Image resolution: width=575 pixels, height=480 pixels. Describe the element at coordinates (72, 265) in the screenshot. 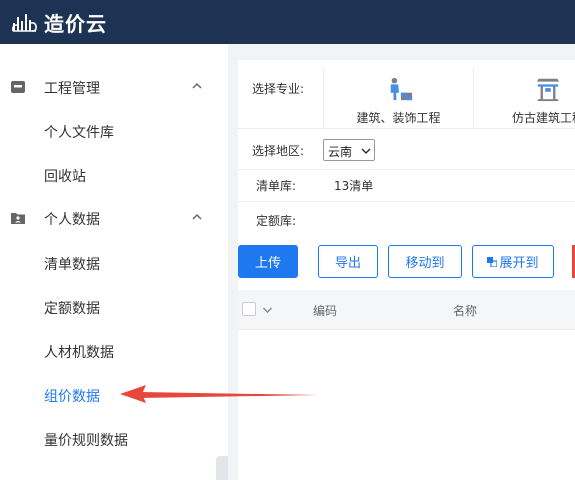

I see `sidebar-item-label: 清单数据` at that location.